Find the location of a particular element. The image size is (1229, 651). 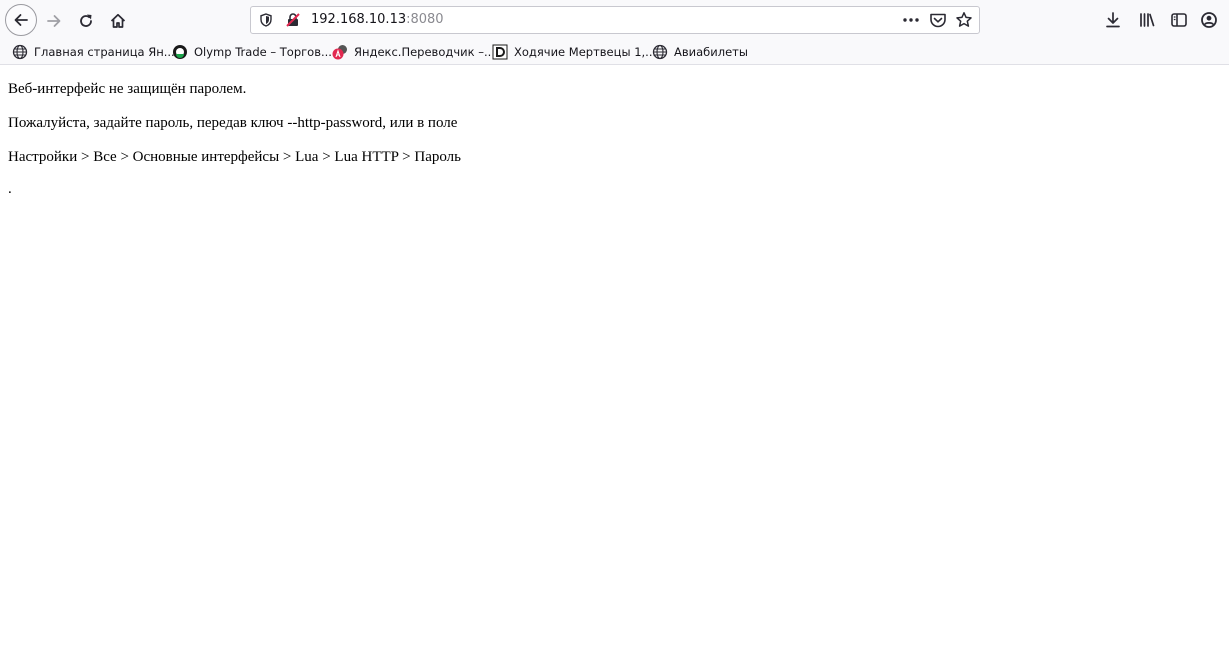

bookmark-label: Авиабилеты is located at coordinates (711, 52).